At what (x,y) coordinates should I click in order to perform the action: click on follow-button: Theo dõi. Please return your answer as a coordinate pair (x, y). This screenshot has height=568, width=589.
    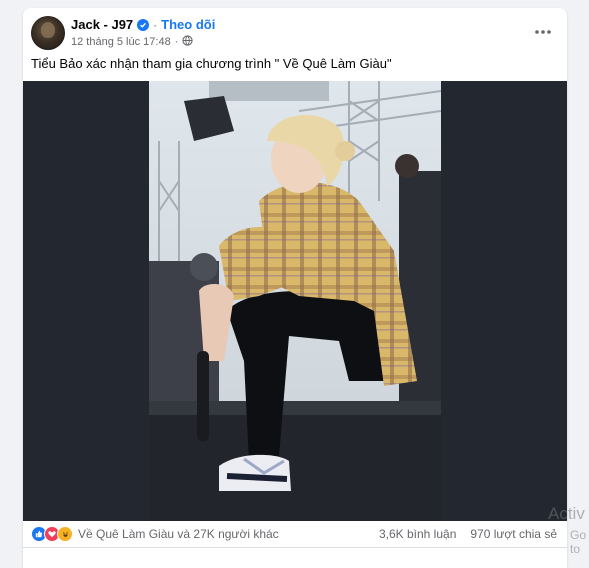
    Looking at the image, I should click on (188, 24).